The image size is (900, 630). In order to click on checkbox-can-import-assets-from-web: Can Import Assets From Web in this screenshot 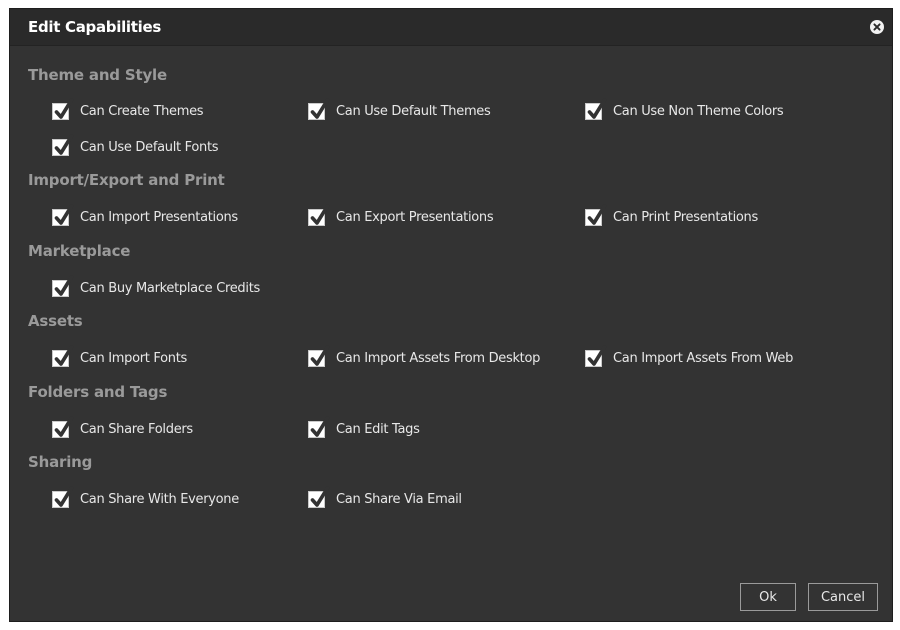, I will do `click(689, 356)`.